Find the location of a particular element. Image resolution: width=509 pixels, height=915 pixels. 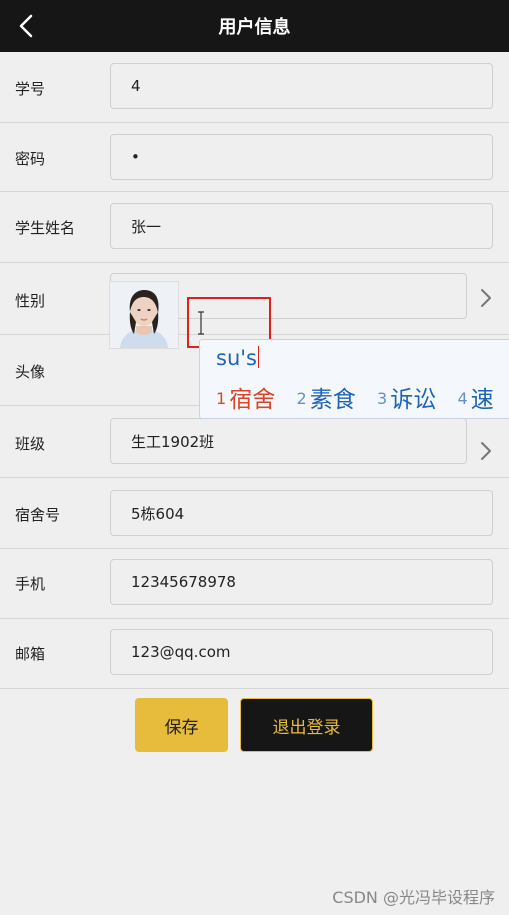

ime-candidate: 1 宿舍 is located at coordinates (245, 397).